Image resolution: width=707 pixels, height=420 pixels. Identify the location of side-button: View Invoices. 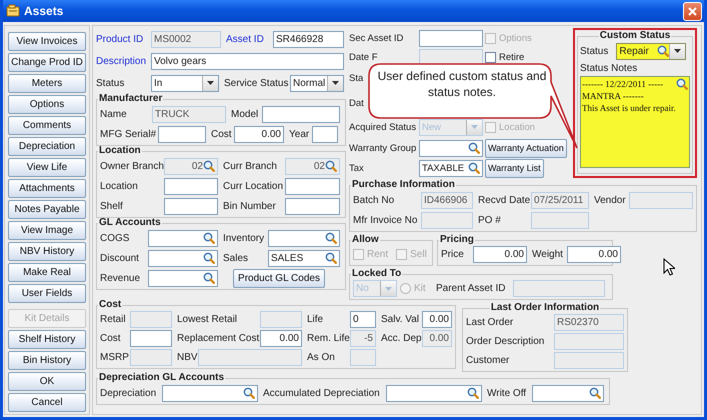
(47, 41).